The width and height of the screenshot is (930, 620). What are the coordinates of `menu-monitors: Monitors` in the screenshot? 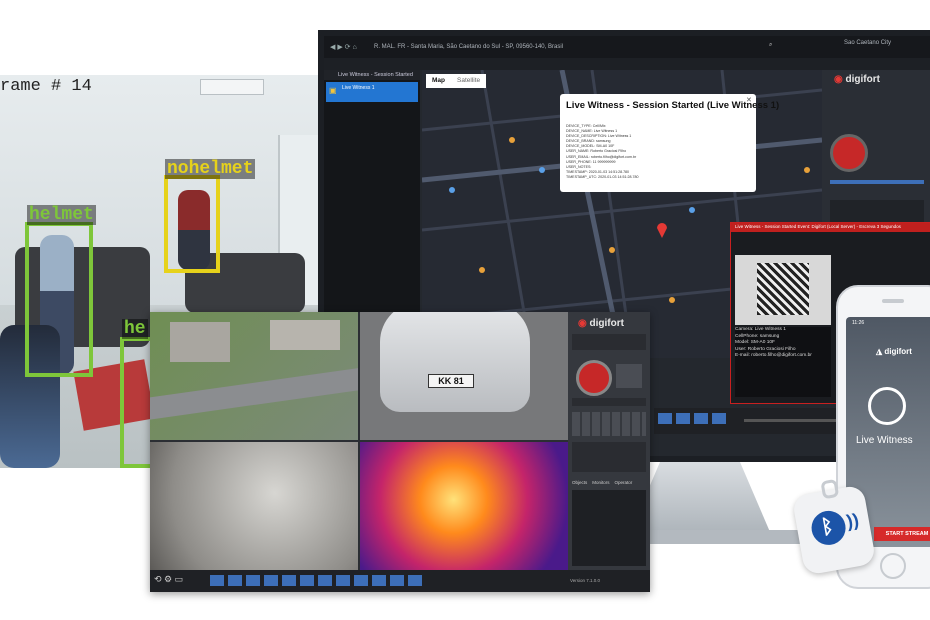 It's located at (600, 482).